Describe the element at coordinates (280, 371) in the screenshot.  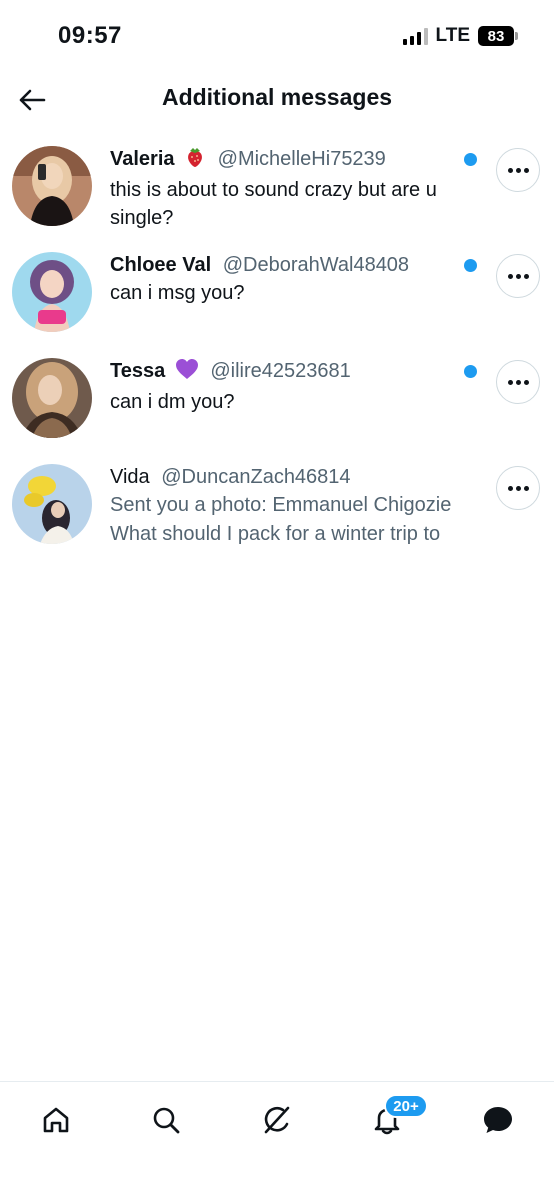
I see `sender-handle: @ilire42523681` at that location.